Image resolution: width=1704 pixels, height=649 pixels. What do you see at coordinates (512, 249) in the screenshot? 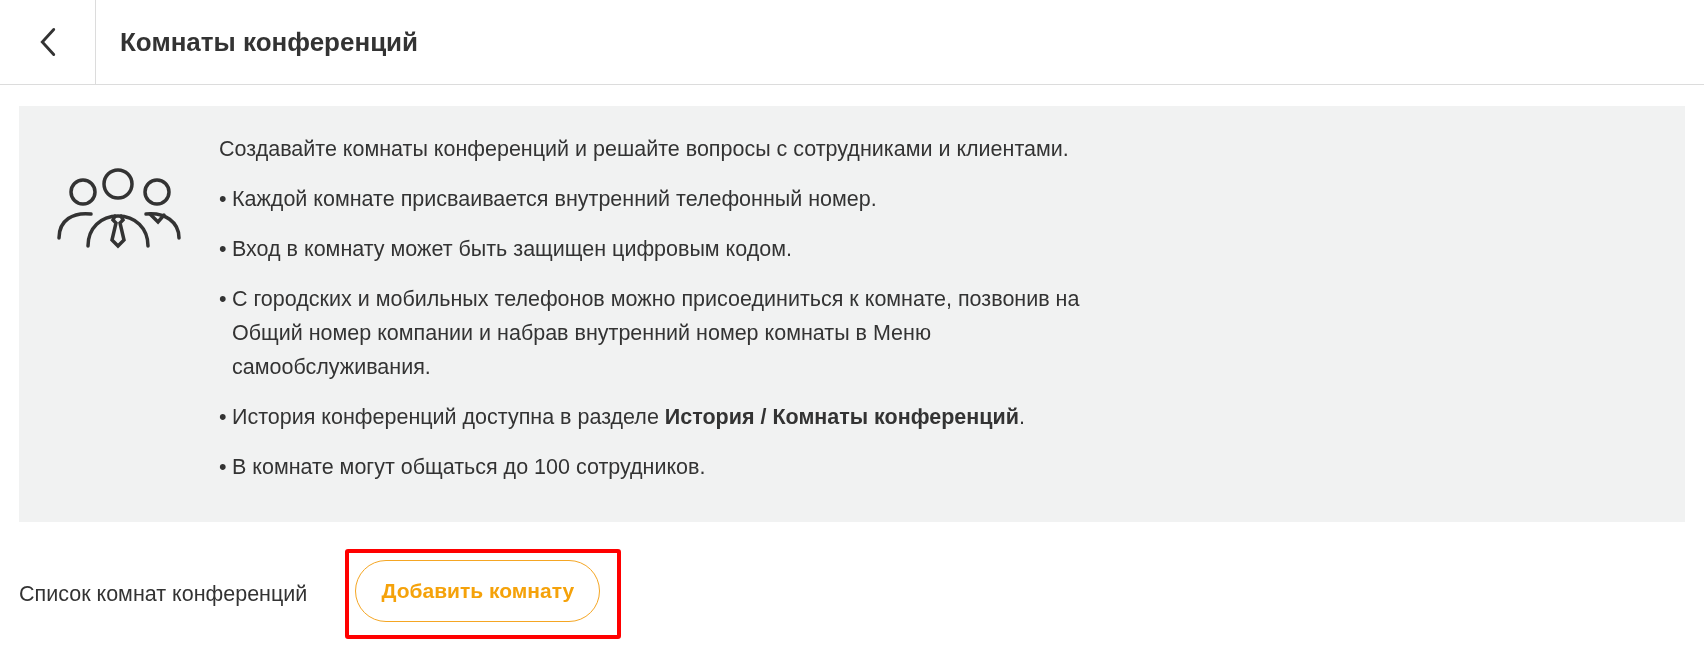
I see `info-text: Вход в комнату может быть защищен цифровым кодом.` at bounding box center [512, 249].